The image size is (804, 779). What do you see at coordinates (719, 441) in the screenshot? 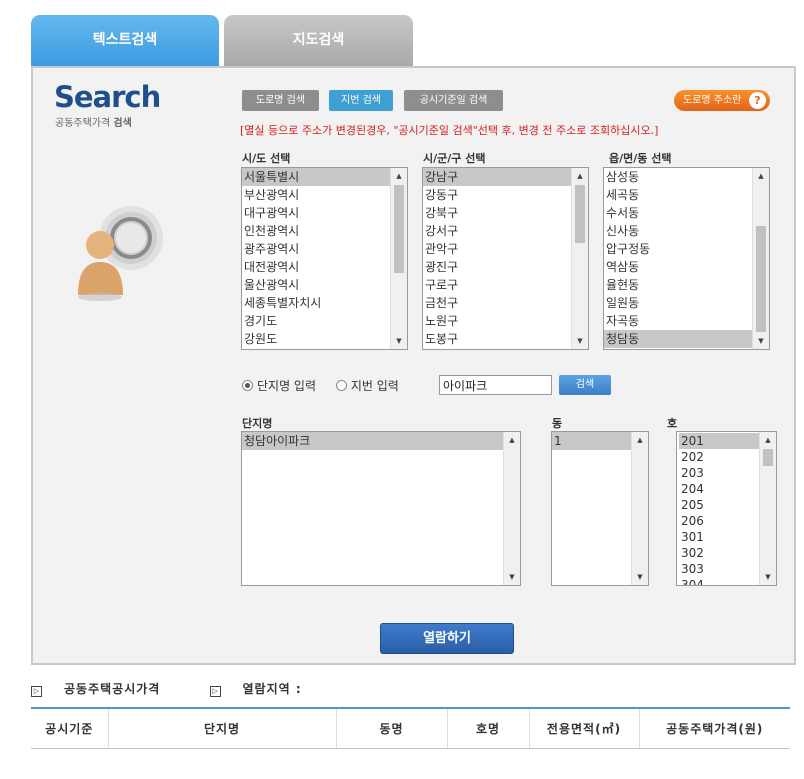
I see `list-item: 201` at bounding box center [719, 441].